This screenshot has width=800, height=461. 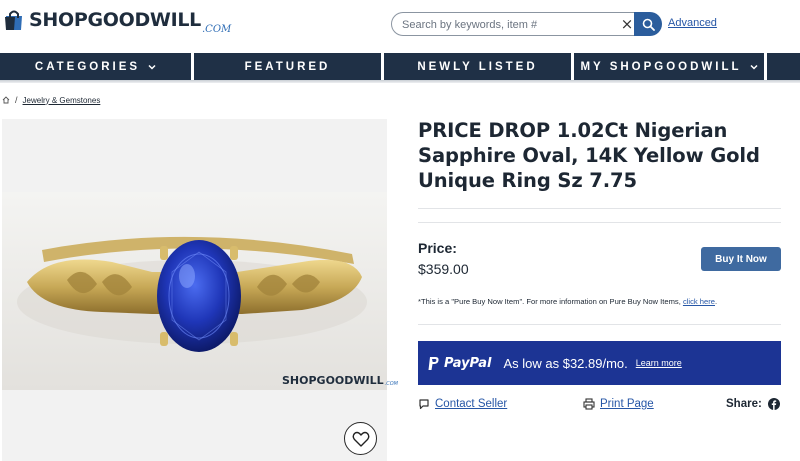 I want to click on clear-search-icon: ×, so click(x=627, y=24).